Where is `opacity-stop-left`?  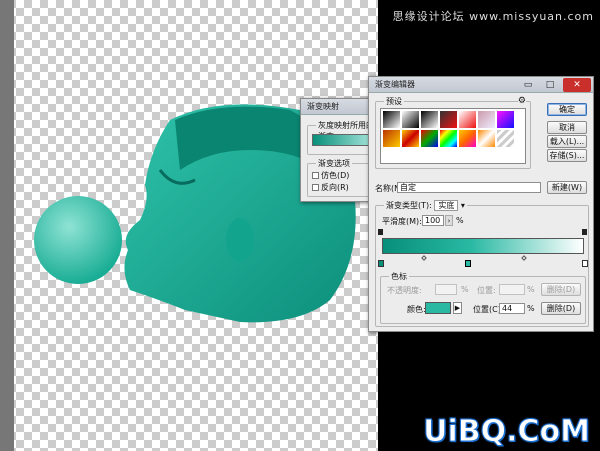 opacity-stop-left is located at coordinates (380, 232).